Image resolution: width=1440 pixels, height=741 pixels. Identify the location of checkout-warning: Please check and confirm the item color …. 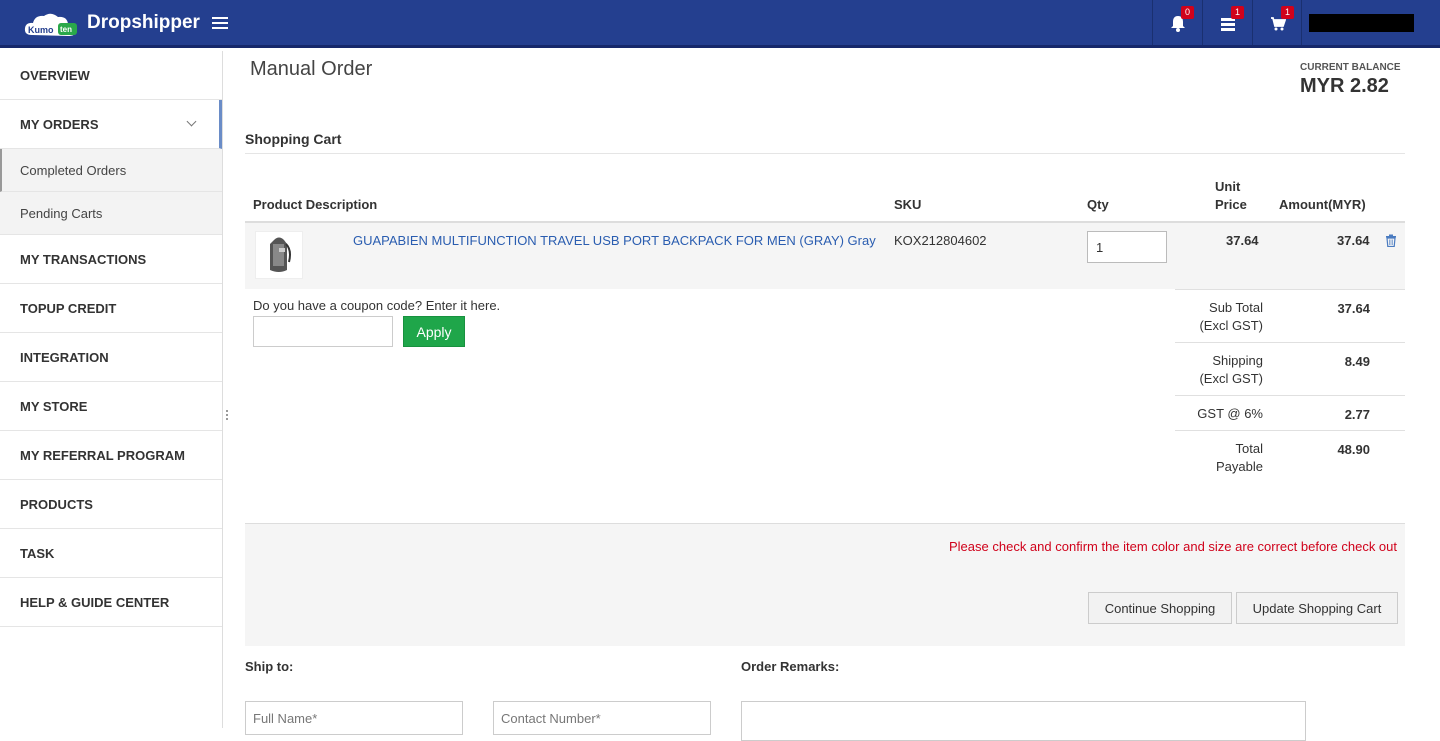
(1173, 546).